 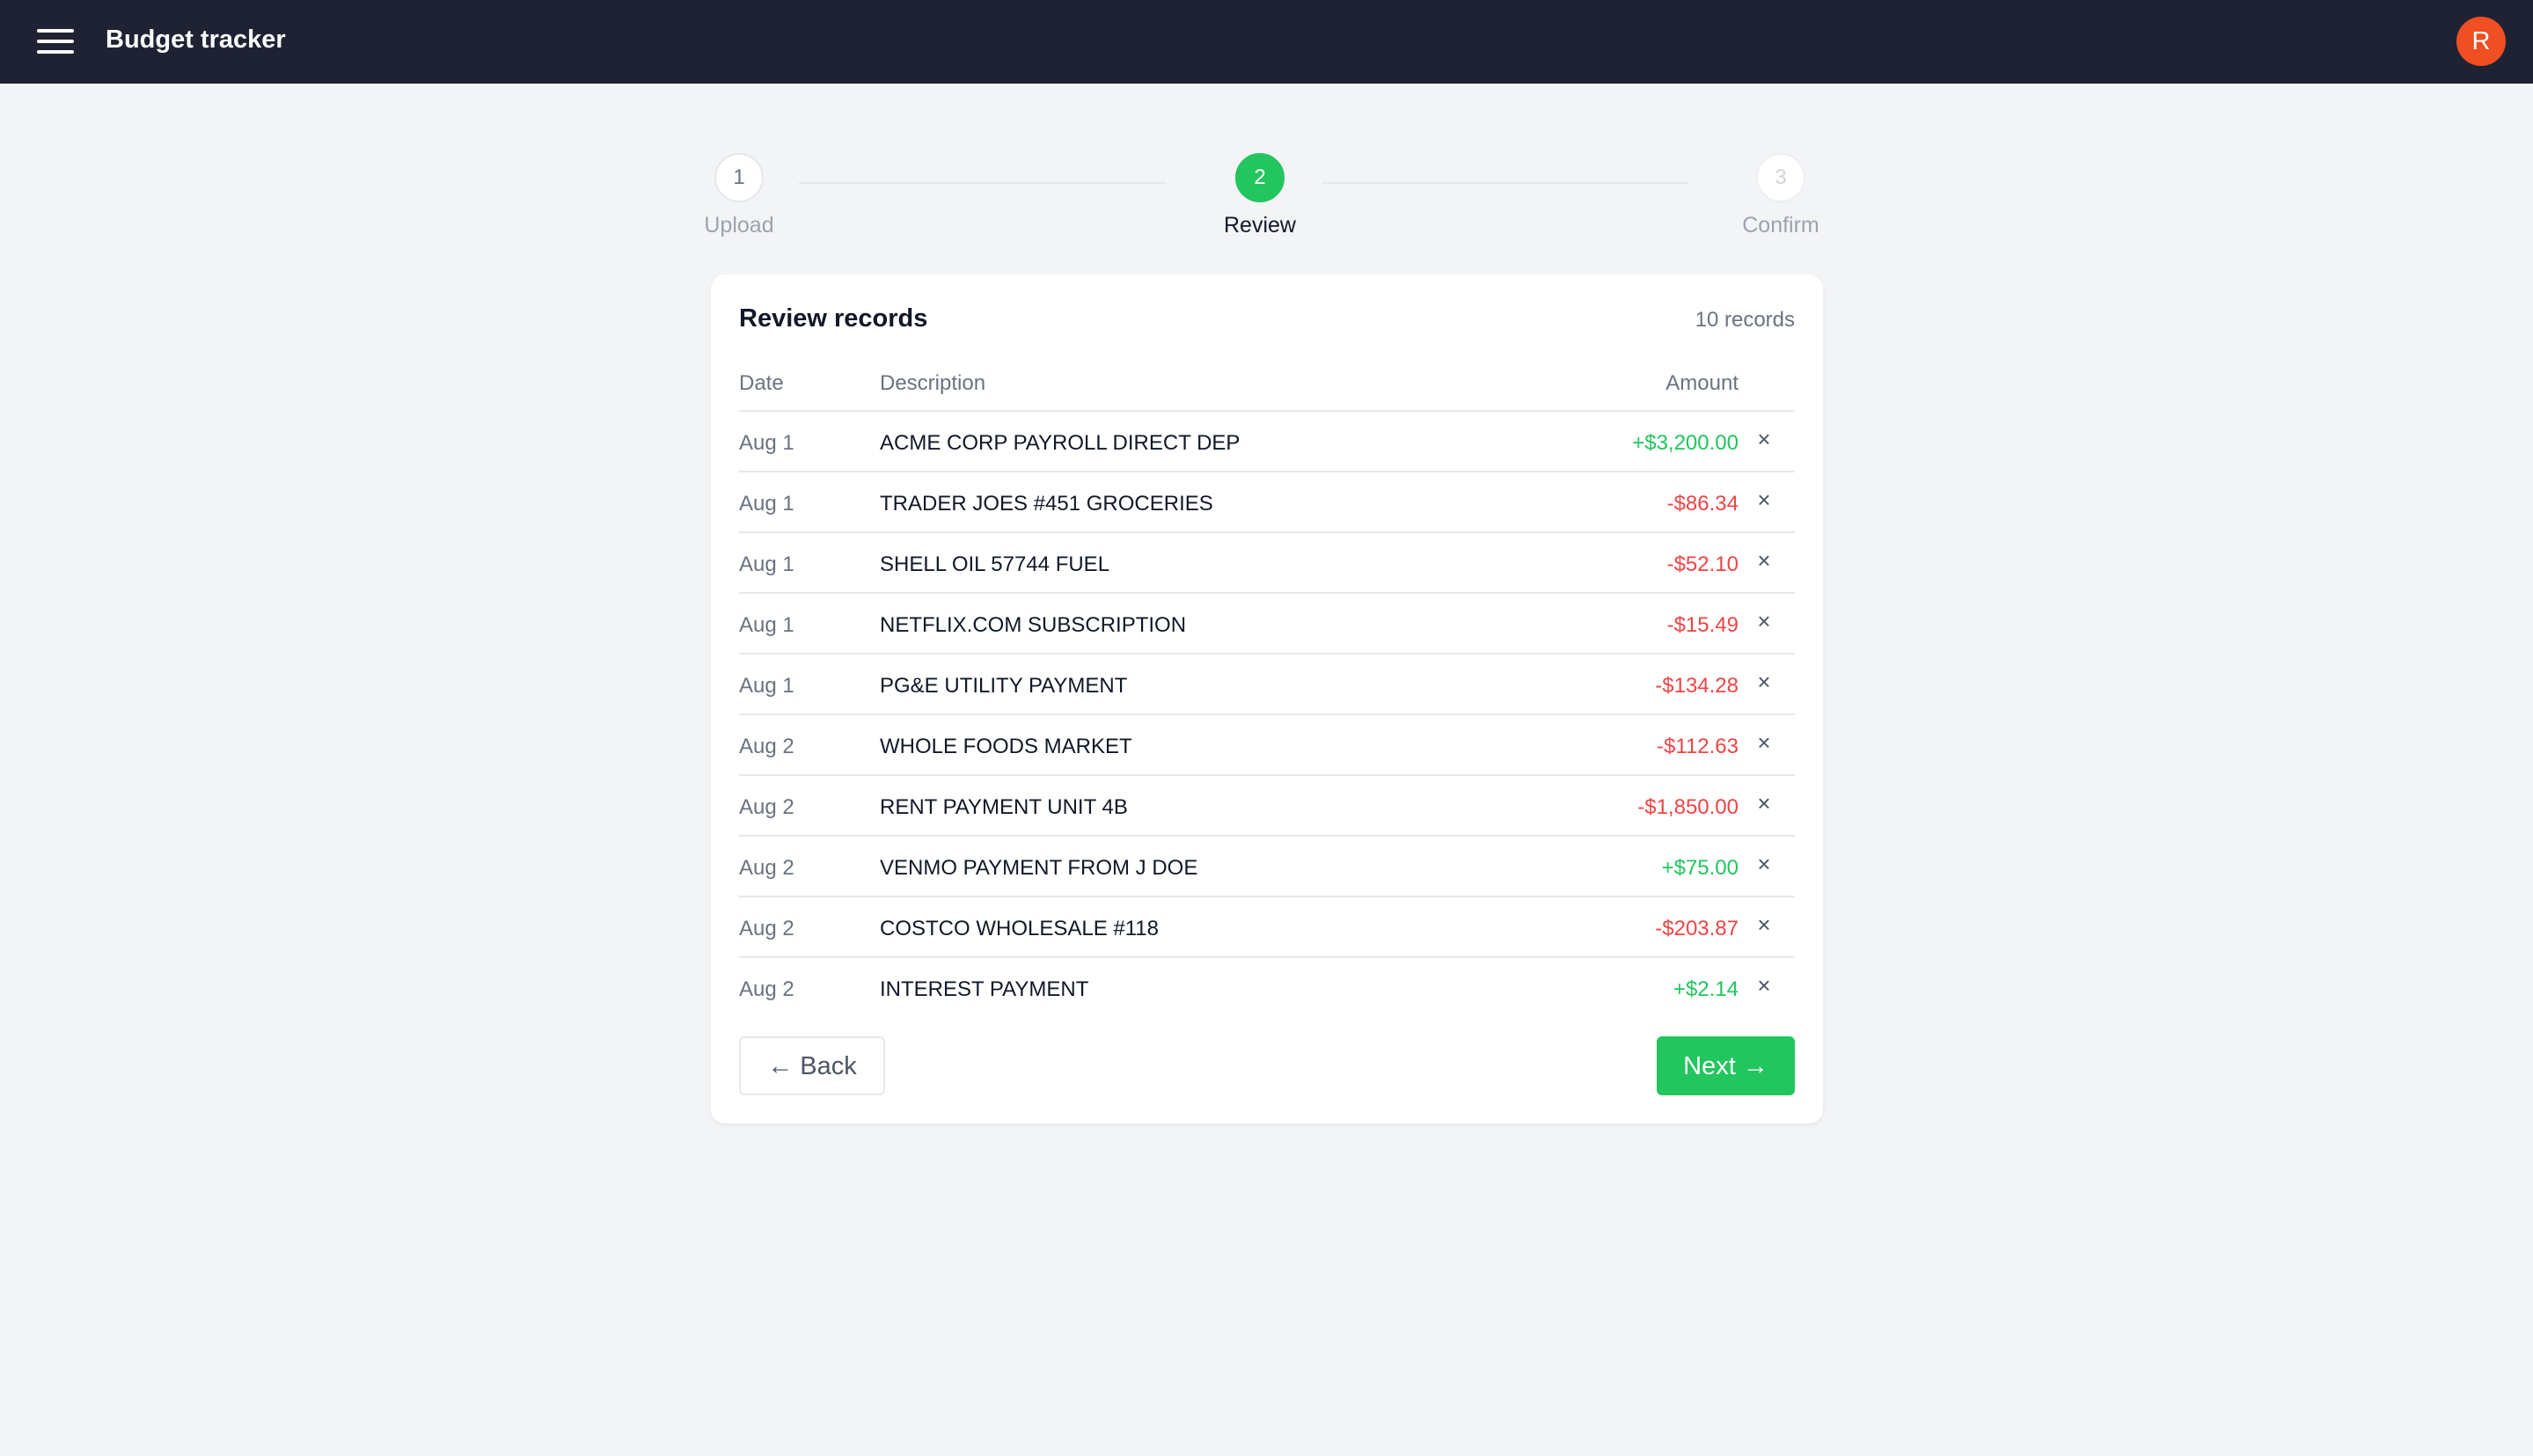 I want to click on record-count: 10 records, so click(x=1745, y=320).